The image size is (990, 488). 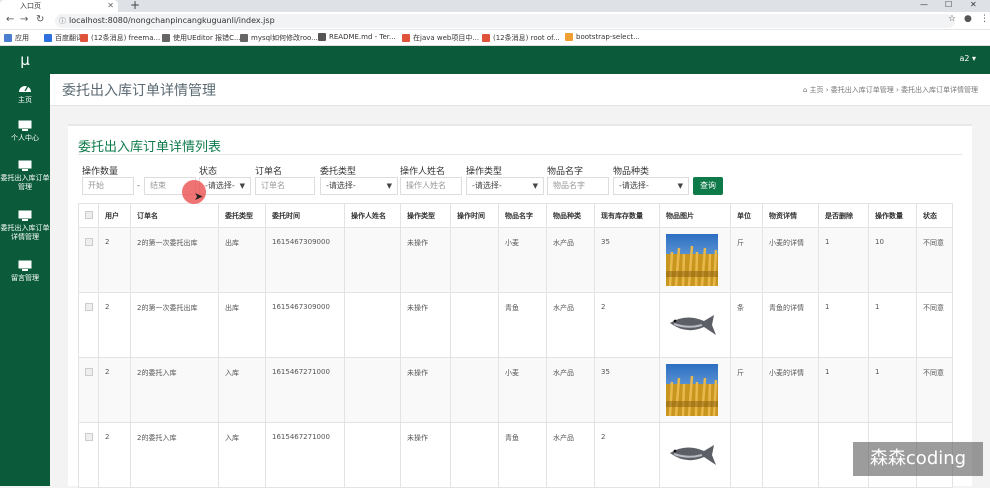 I want to click on bookmark-item: 百度翻译, so click(x=63, y=38).